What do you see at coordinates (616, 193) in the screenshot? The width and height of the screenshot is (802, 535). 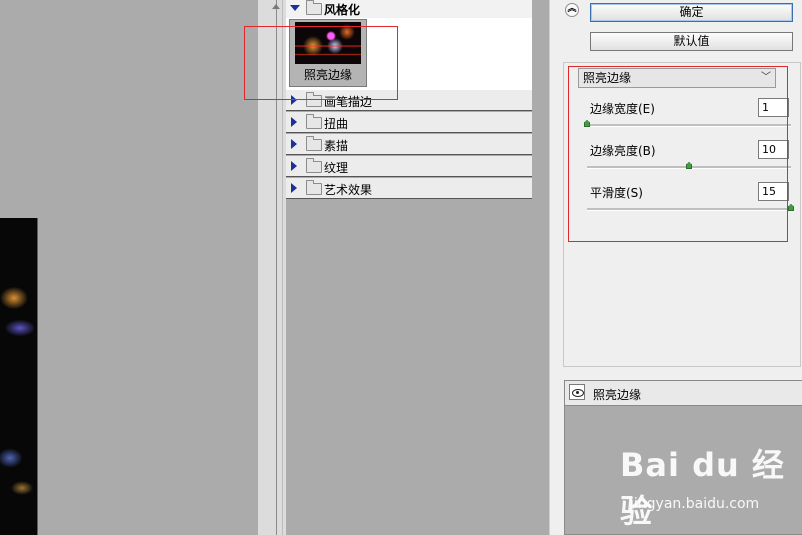 I see `param-label: 平滑度(S)` at bounding box center [616, 193].